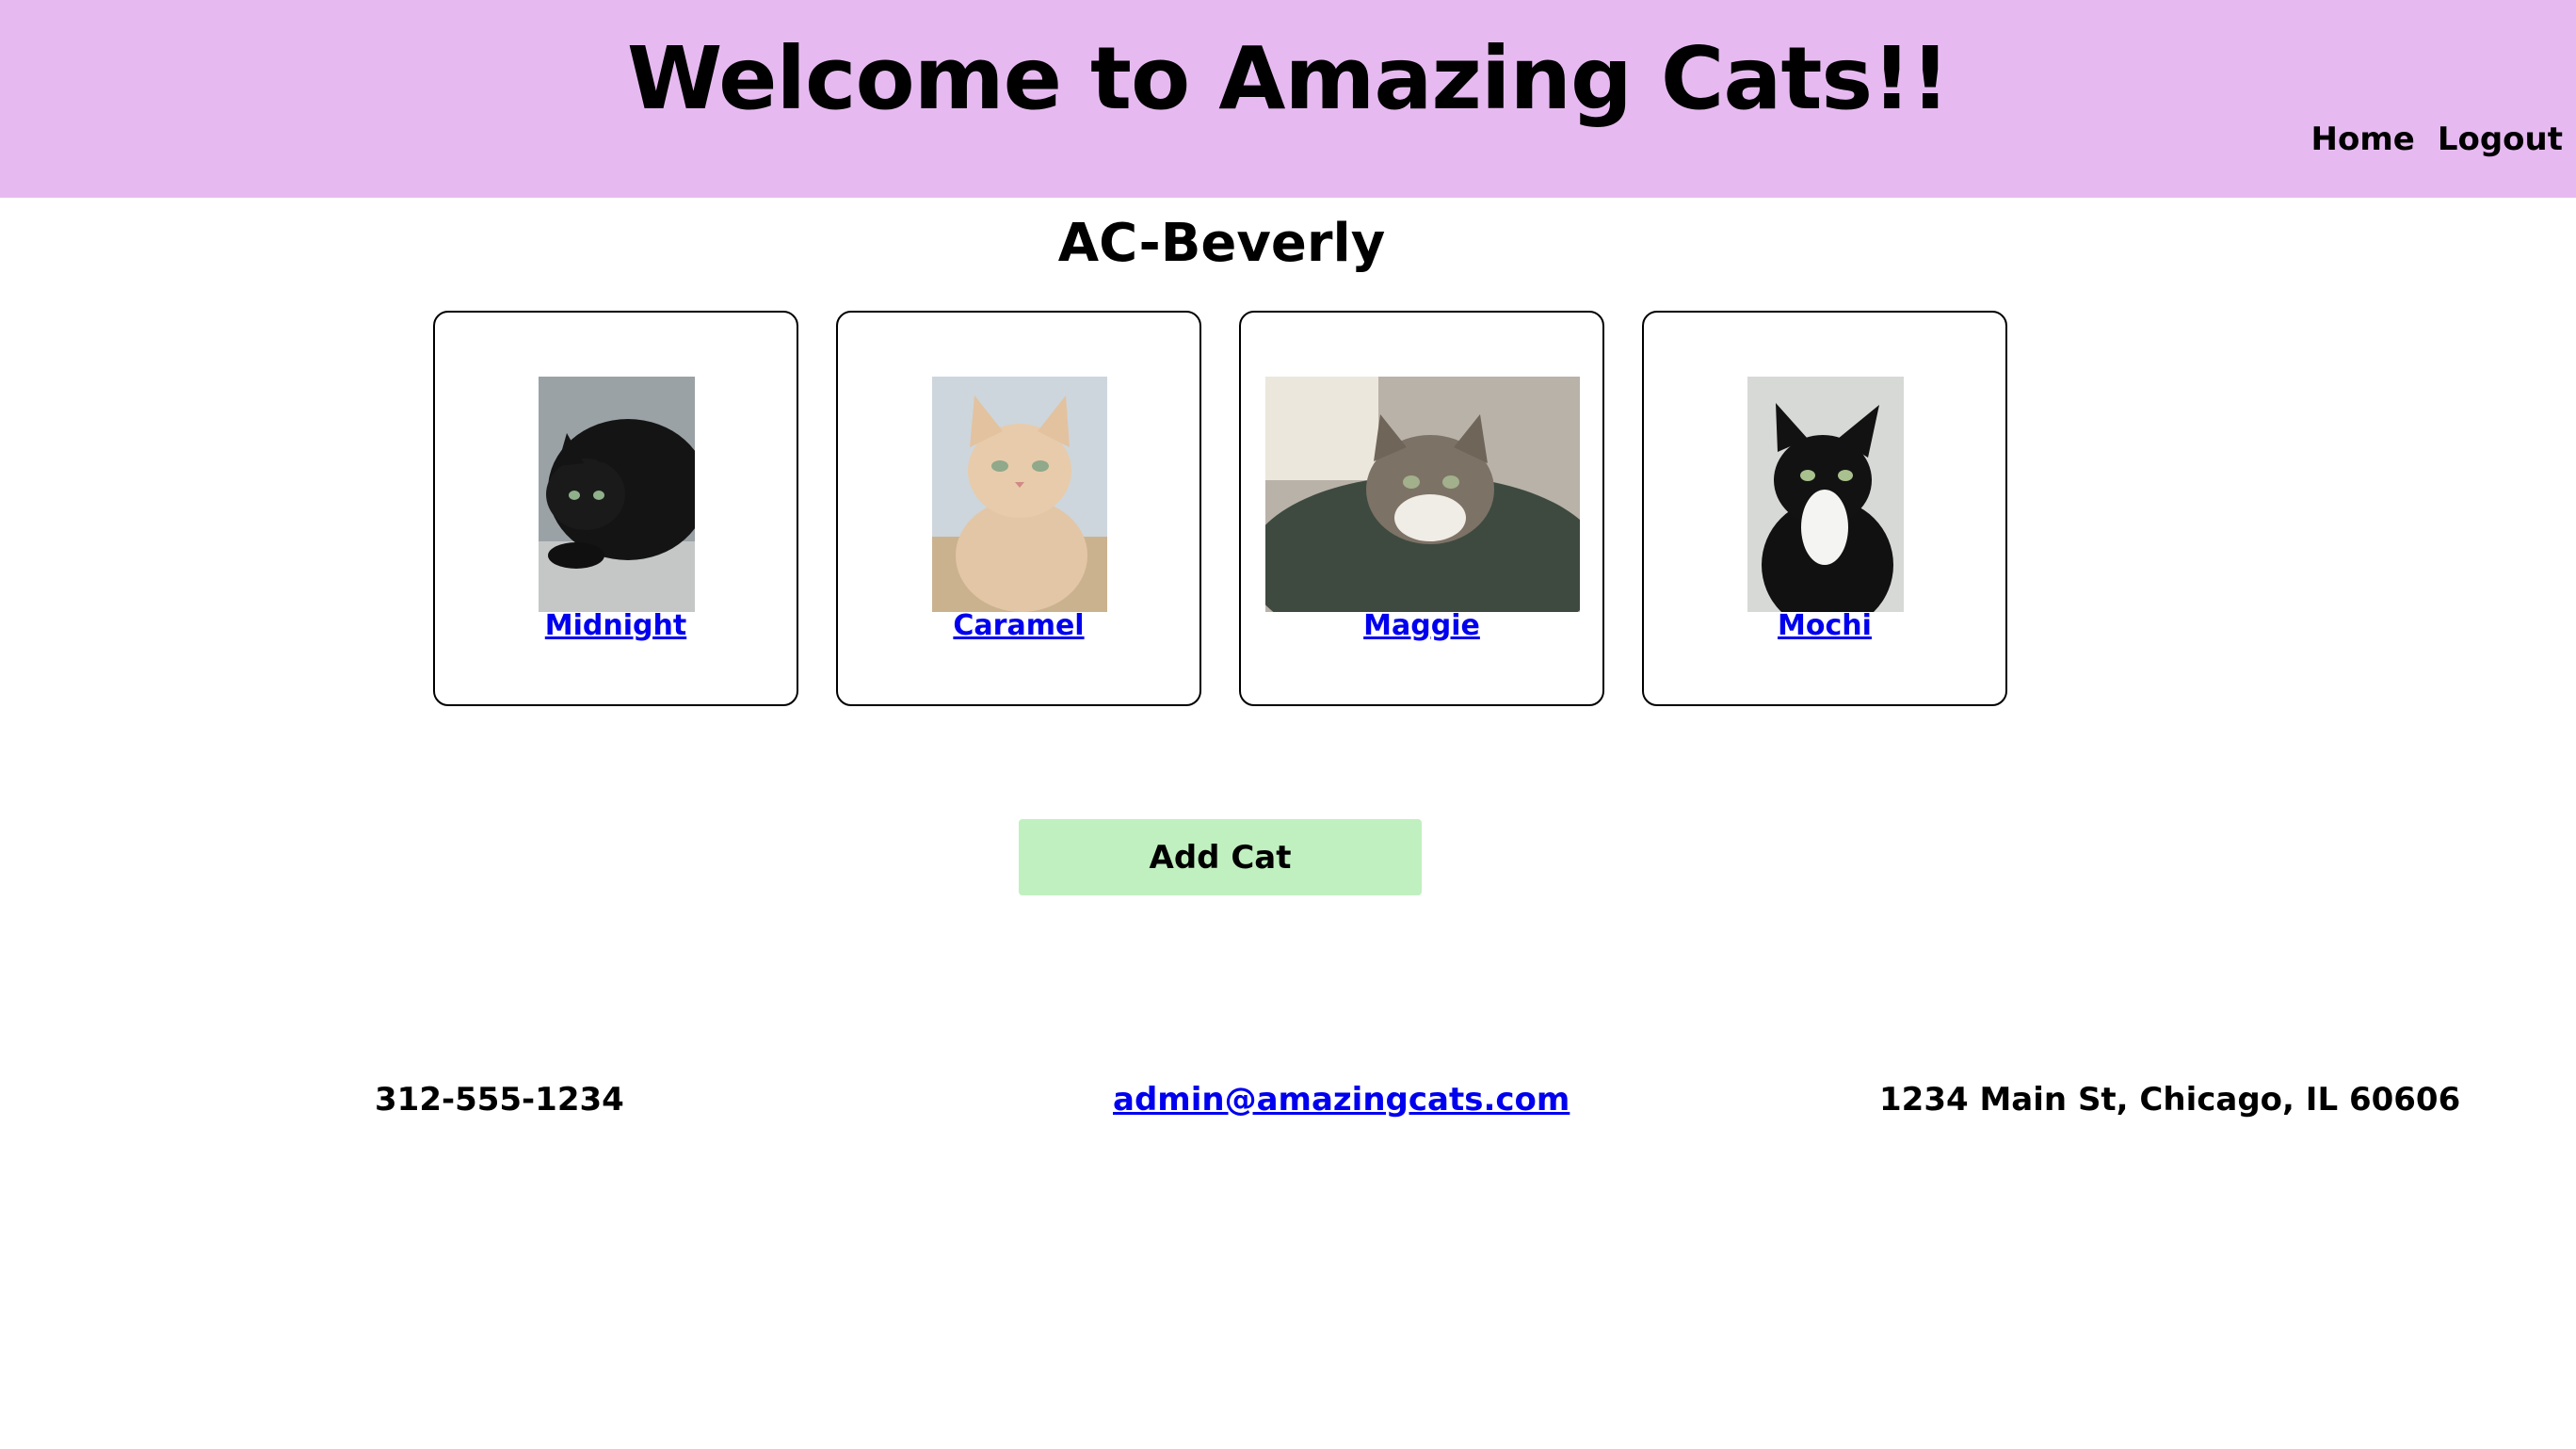 Image resolution: width=2576 pixels, height=1449 pixels. I want to click on nav-logout-link: Logout, so click(2500, 139).